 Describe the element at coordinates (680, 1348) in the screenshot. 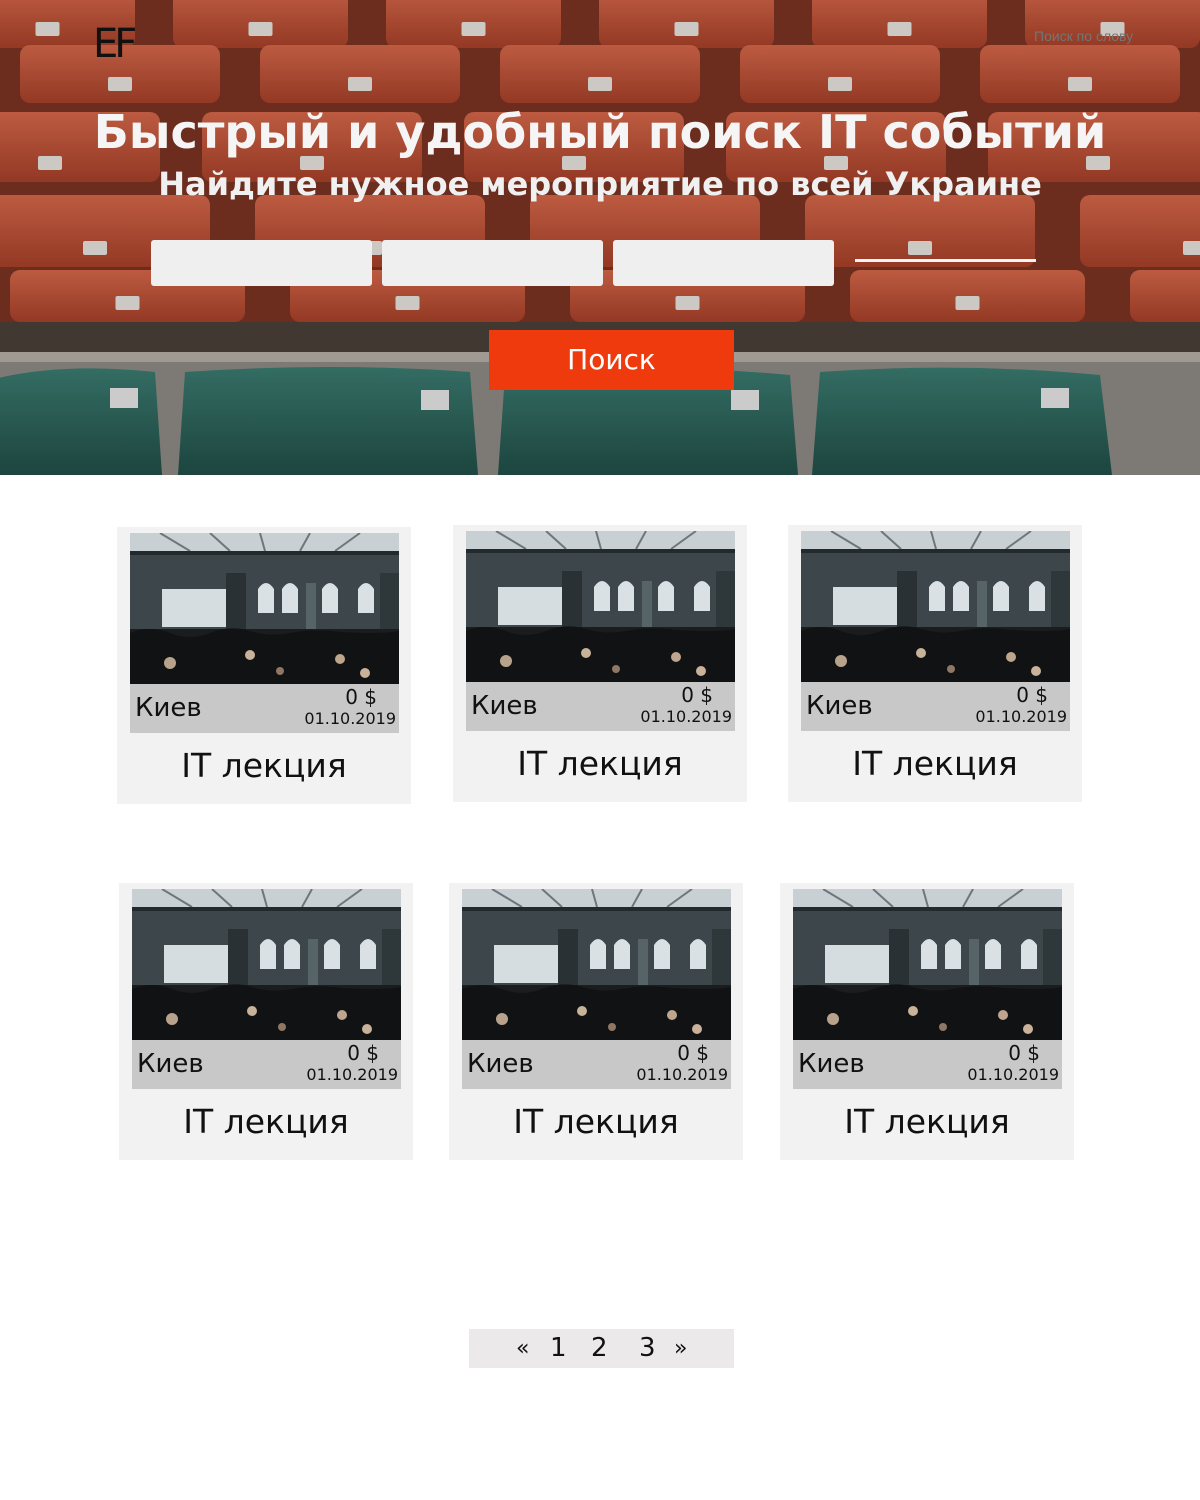

I see `pagination-next-icon: »` at that location.